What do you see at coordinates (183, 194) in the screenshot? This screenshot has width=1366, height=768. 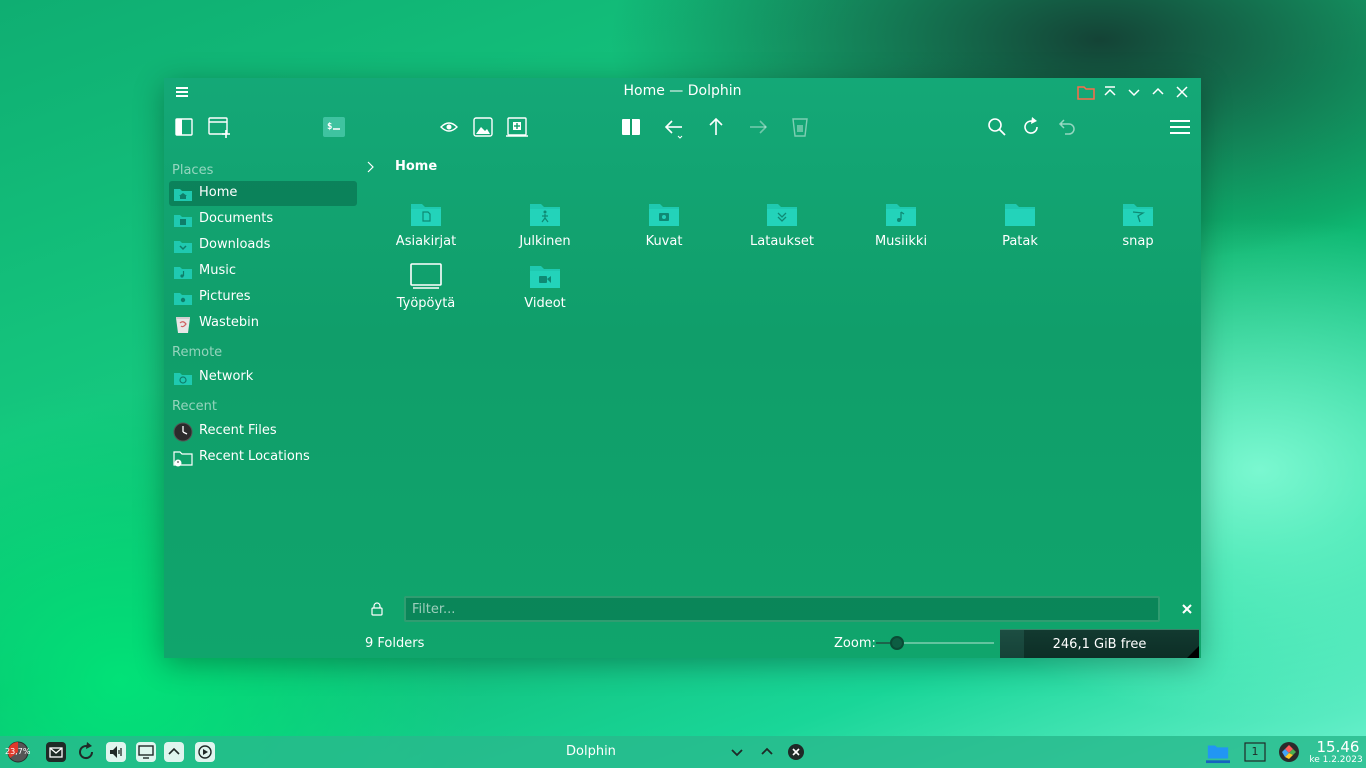 I see `home-folder-icon` at bounding box center [183, 194].